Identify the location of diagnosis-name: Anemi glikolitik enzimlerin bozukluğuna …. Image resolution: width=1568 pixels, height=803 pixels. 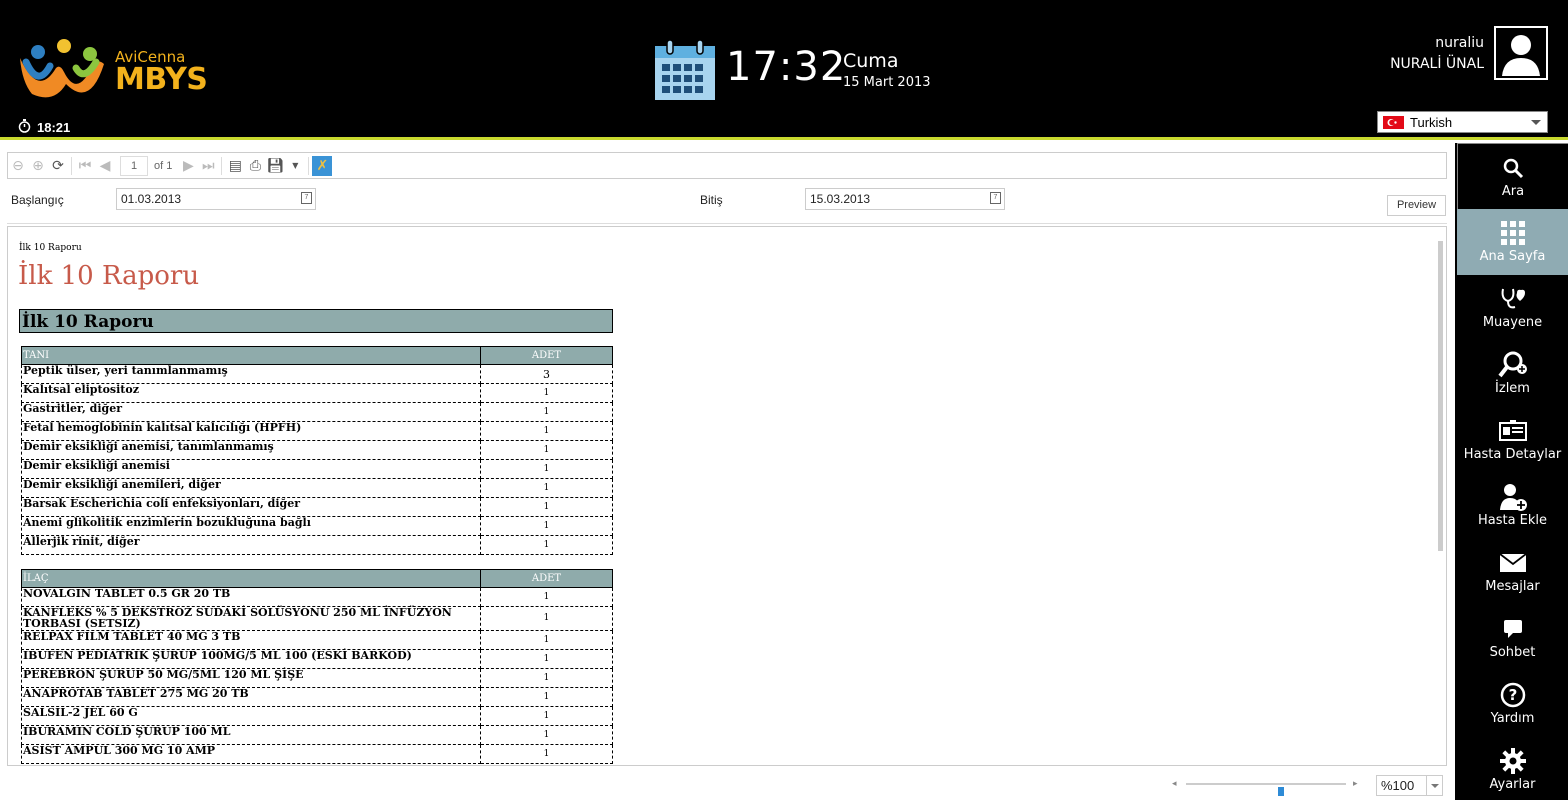
(251, 526).